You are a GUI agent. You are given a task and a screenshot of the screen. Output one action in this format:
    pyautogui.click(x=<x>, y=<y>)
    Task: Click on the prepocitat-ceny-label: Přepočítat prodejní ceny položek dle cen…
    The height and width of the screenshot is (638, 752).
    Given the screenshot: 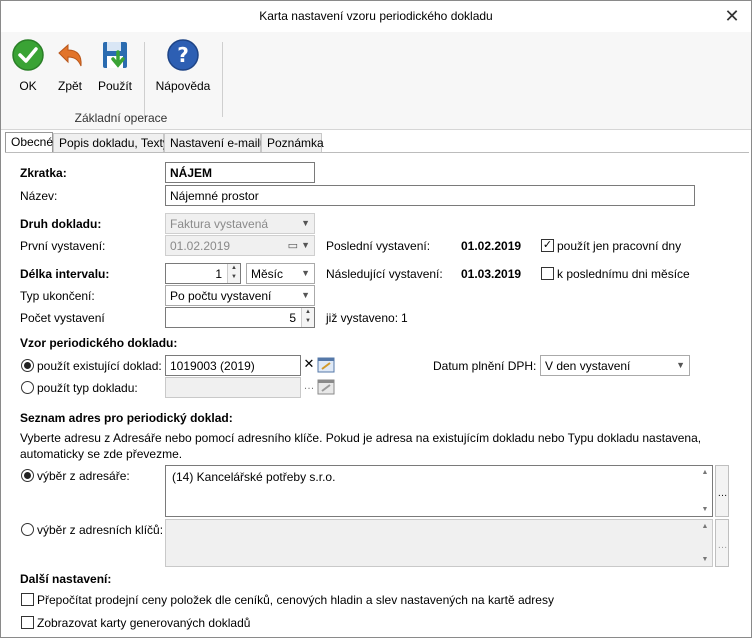 What is the action you would take?
    pyautogui.click(x=295, y=600)
    